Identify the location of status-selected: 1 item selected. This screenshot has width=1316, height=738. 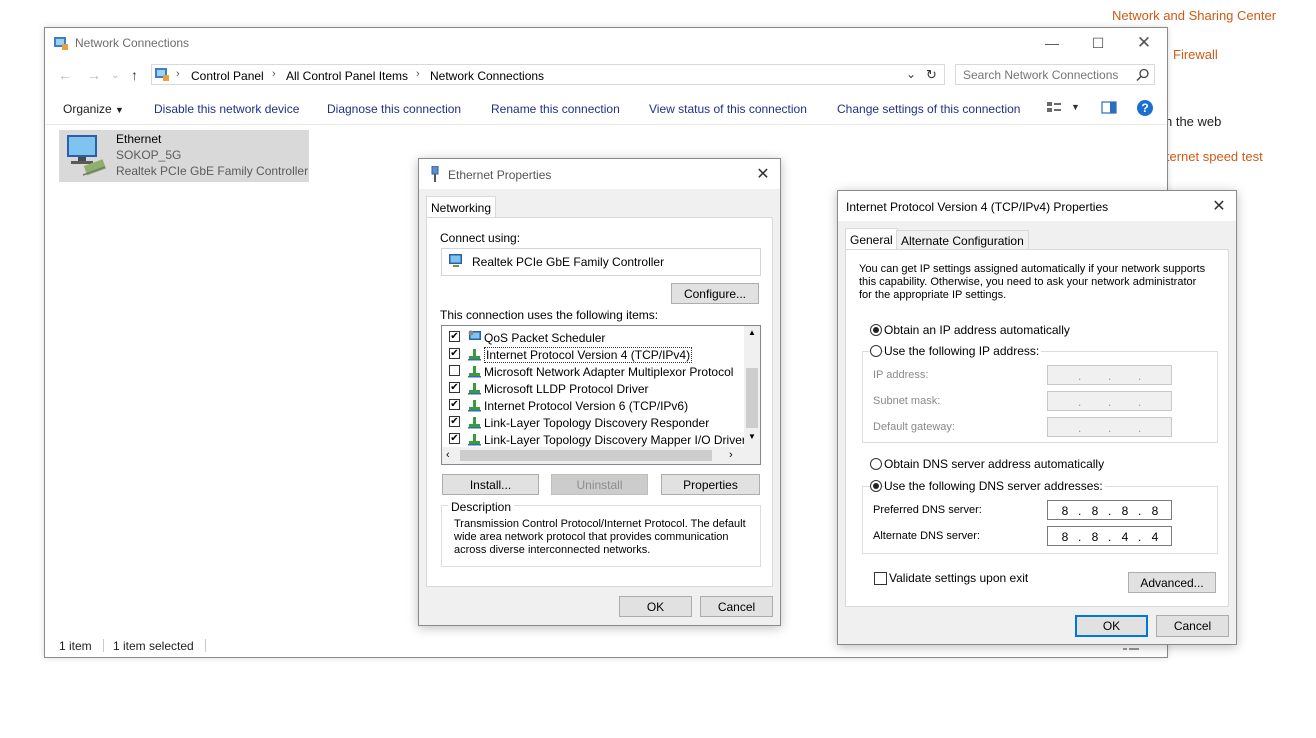
(153, 646).